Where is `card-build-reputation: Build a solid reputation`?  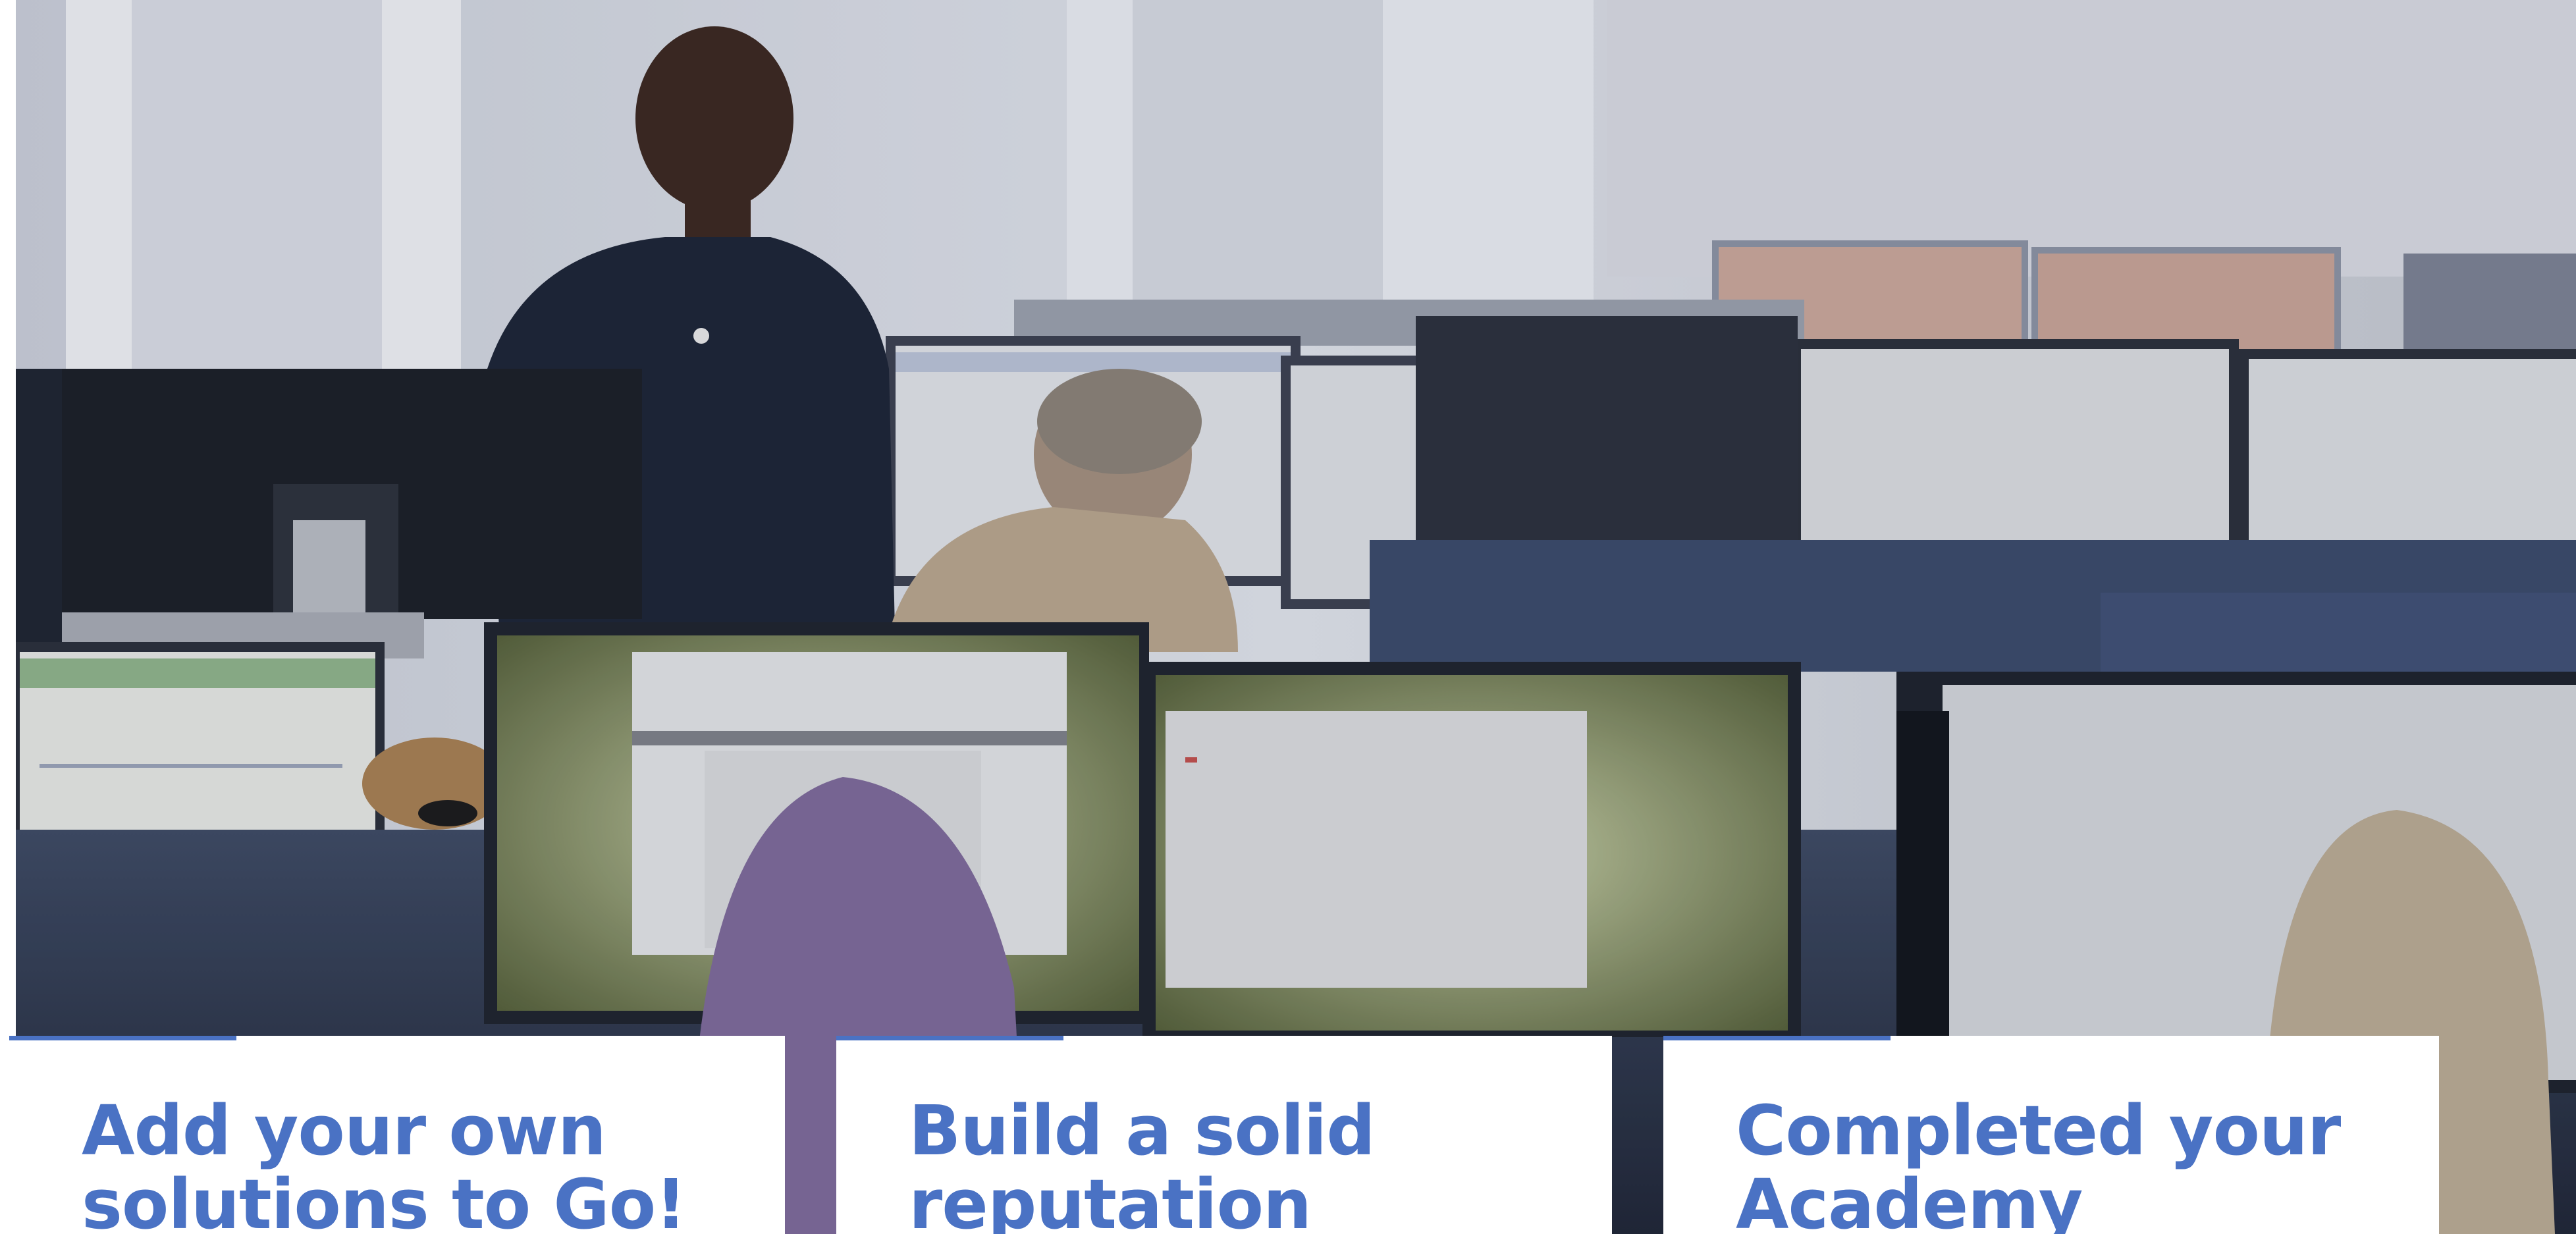
card-build-reputation: Build a solid reputation is located at coordinates (1224, 1135).